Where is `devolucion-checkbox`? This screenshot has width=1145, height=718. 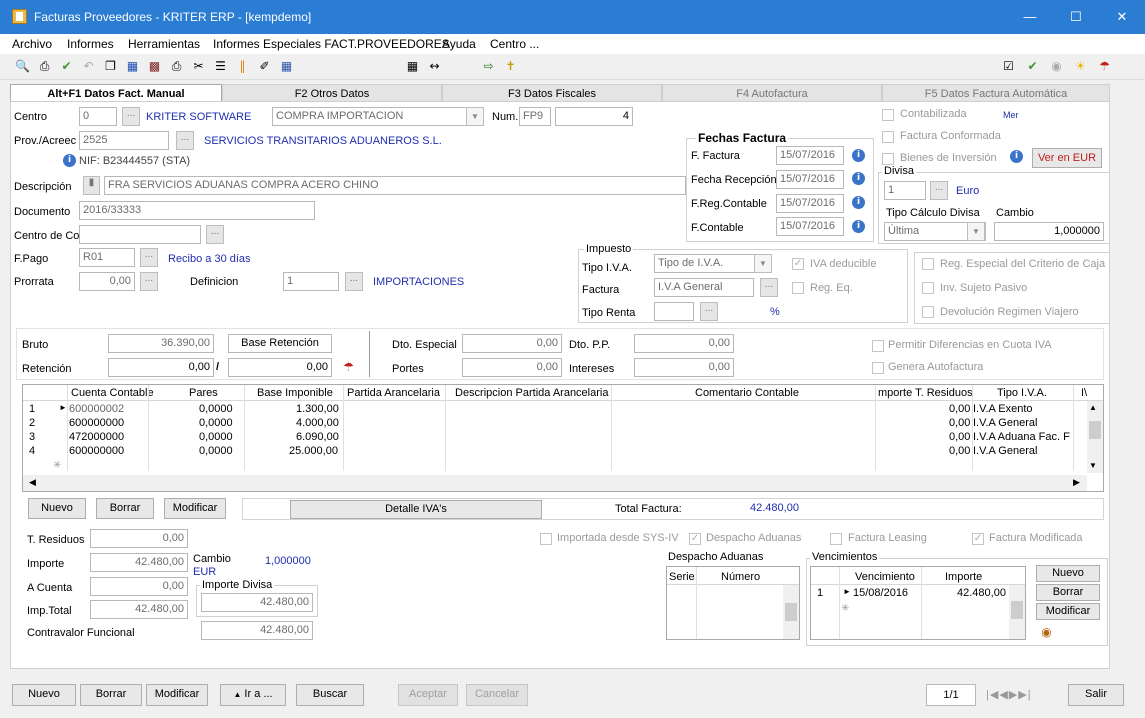 devolucion-checkbox is located at coordinates (928, 312).